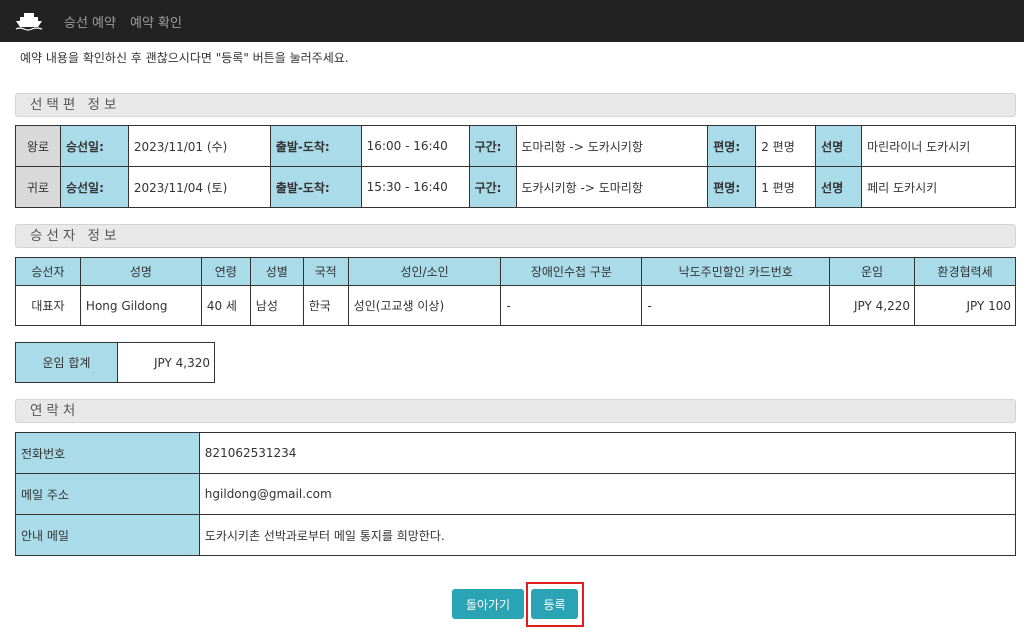 The height and width of the screenshot is (632, 1024). I want to click on col-header: 성별, so click(276, 271).